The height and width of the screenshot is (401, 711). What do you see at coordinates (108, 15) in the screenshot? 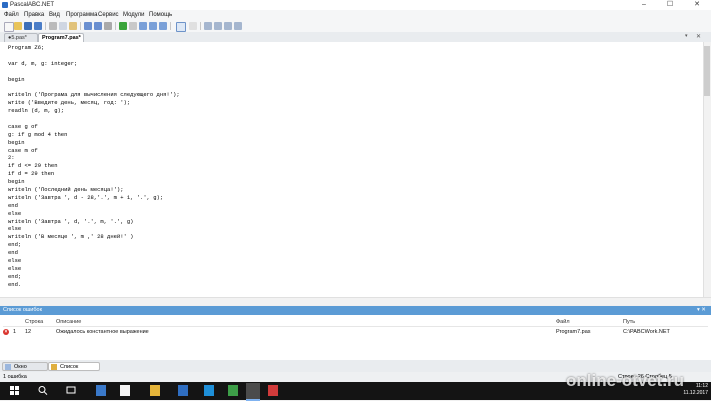
I see `menu-service: Сервис` at bounding box center [108, 15].